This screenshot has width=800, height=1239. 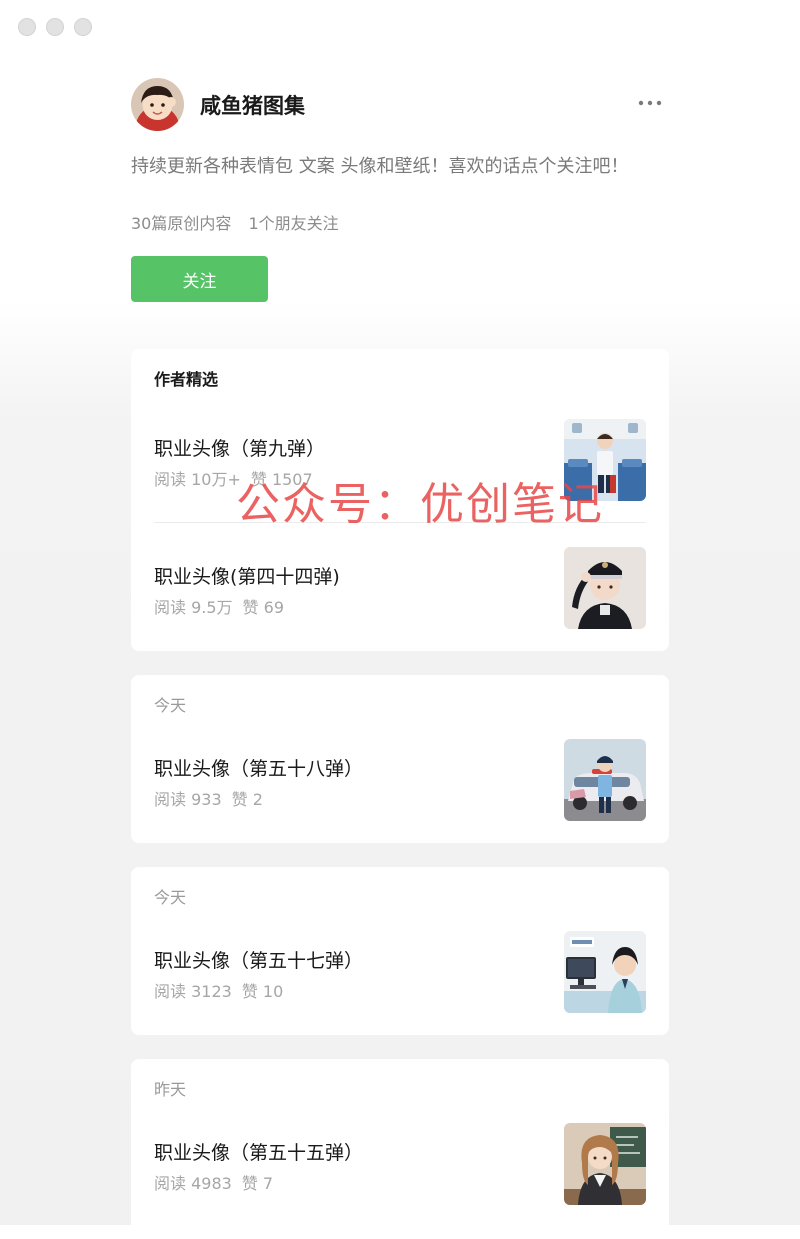 I want to click on like-count: 赞 69, so click(x=263, y=607).